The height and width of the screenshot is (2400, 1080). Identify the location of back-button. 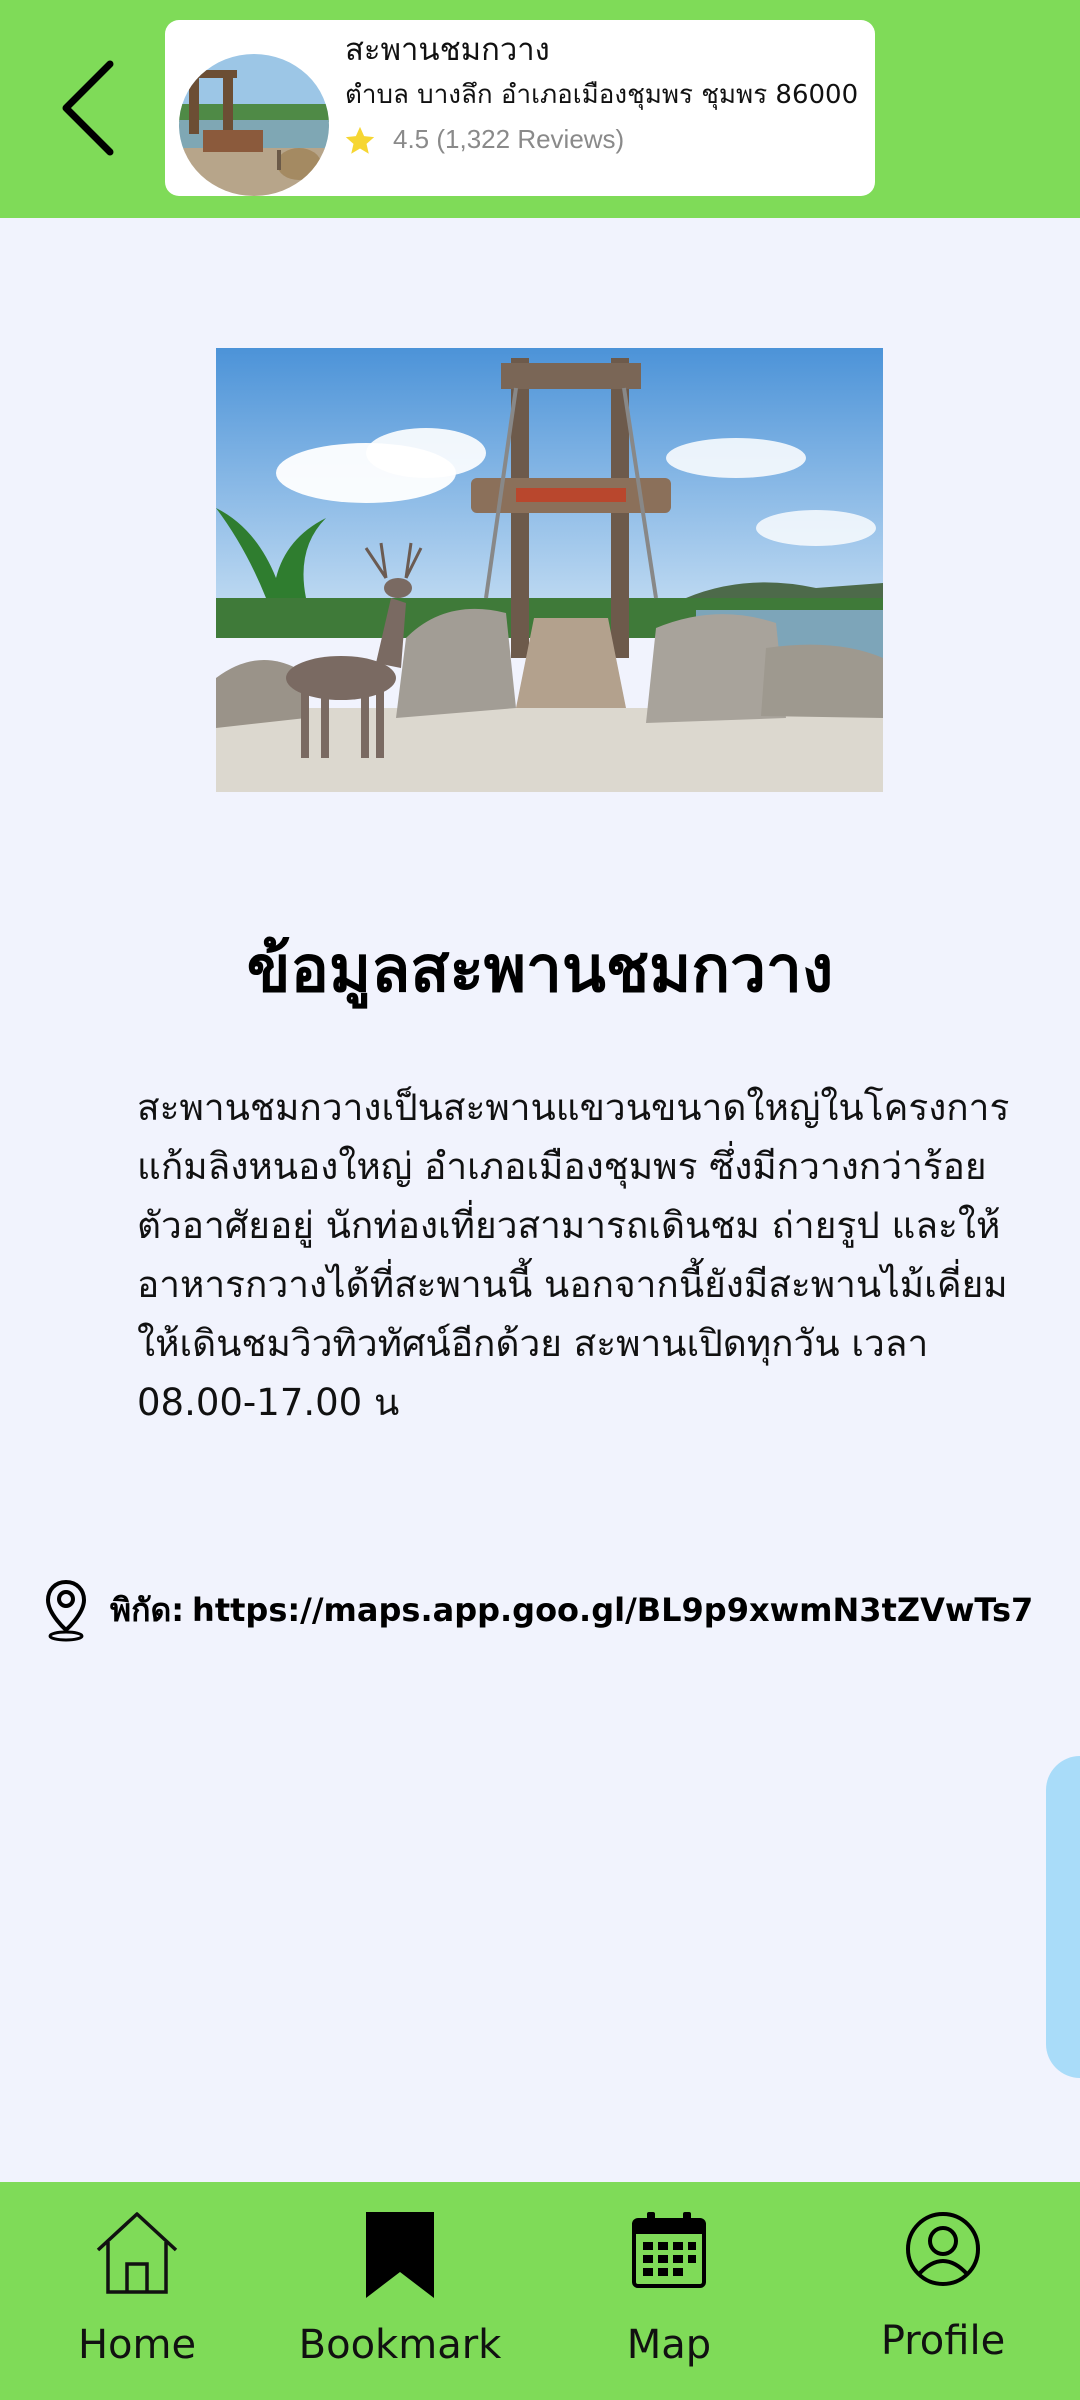
(88, 108).